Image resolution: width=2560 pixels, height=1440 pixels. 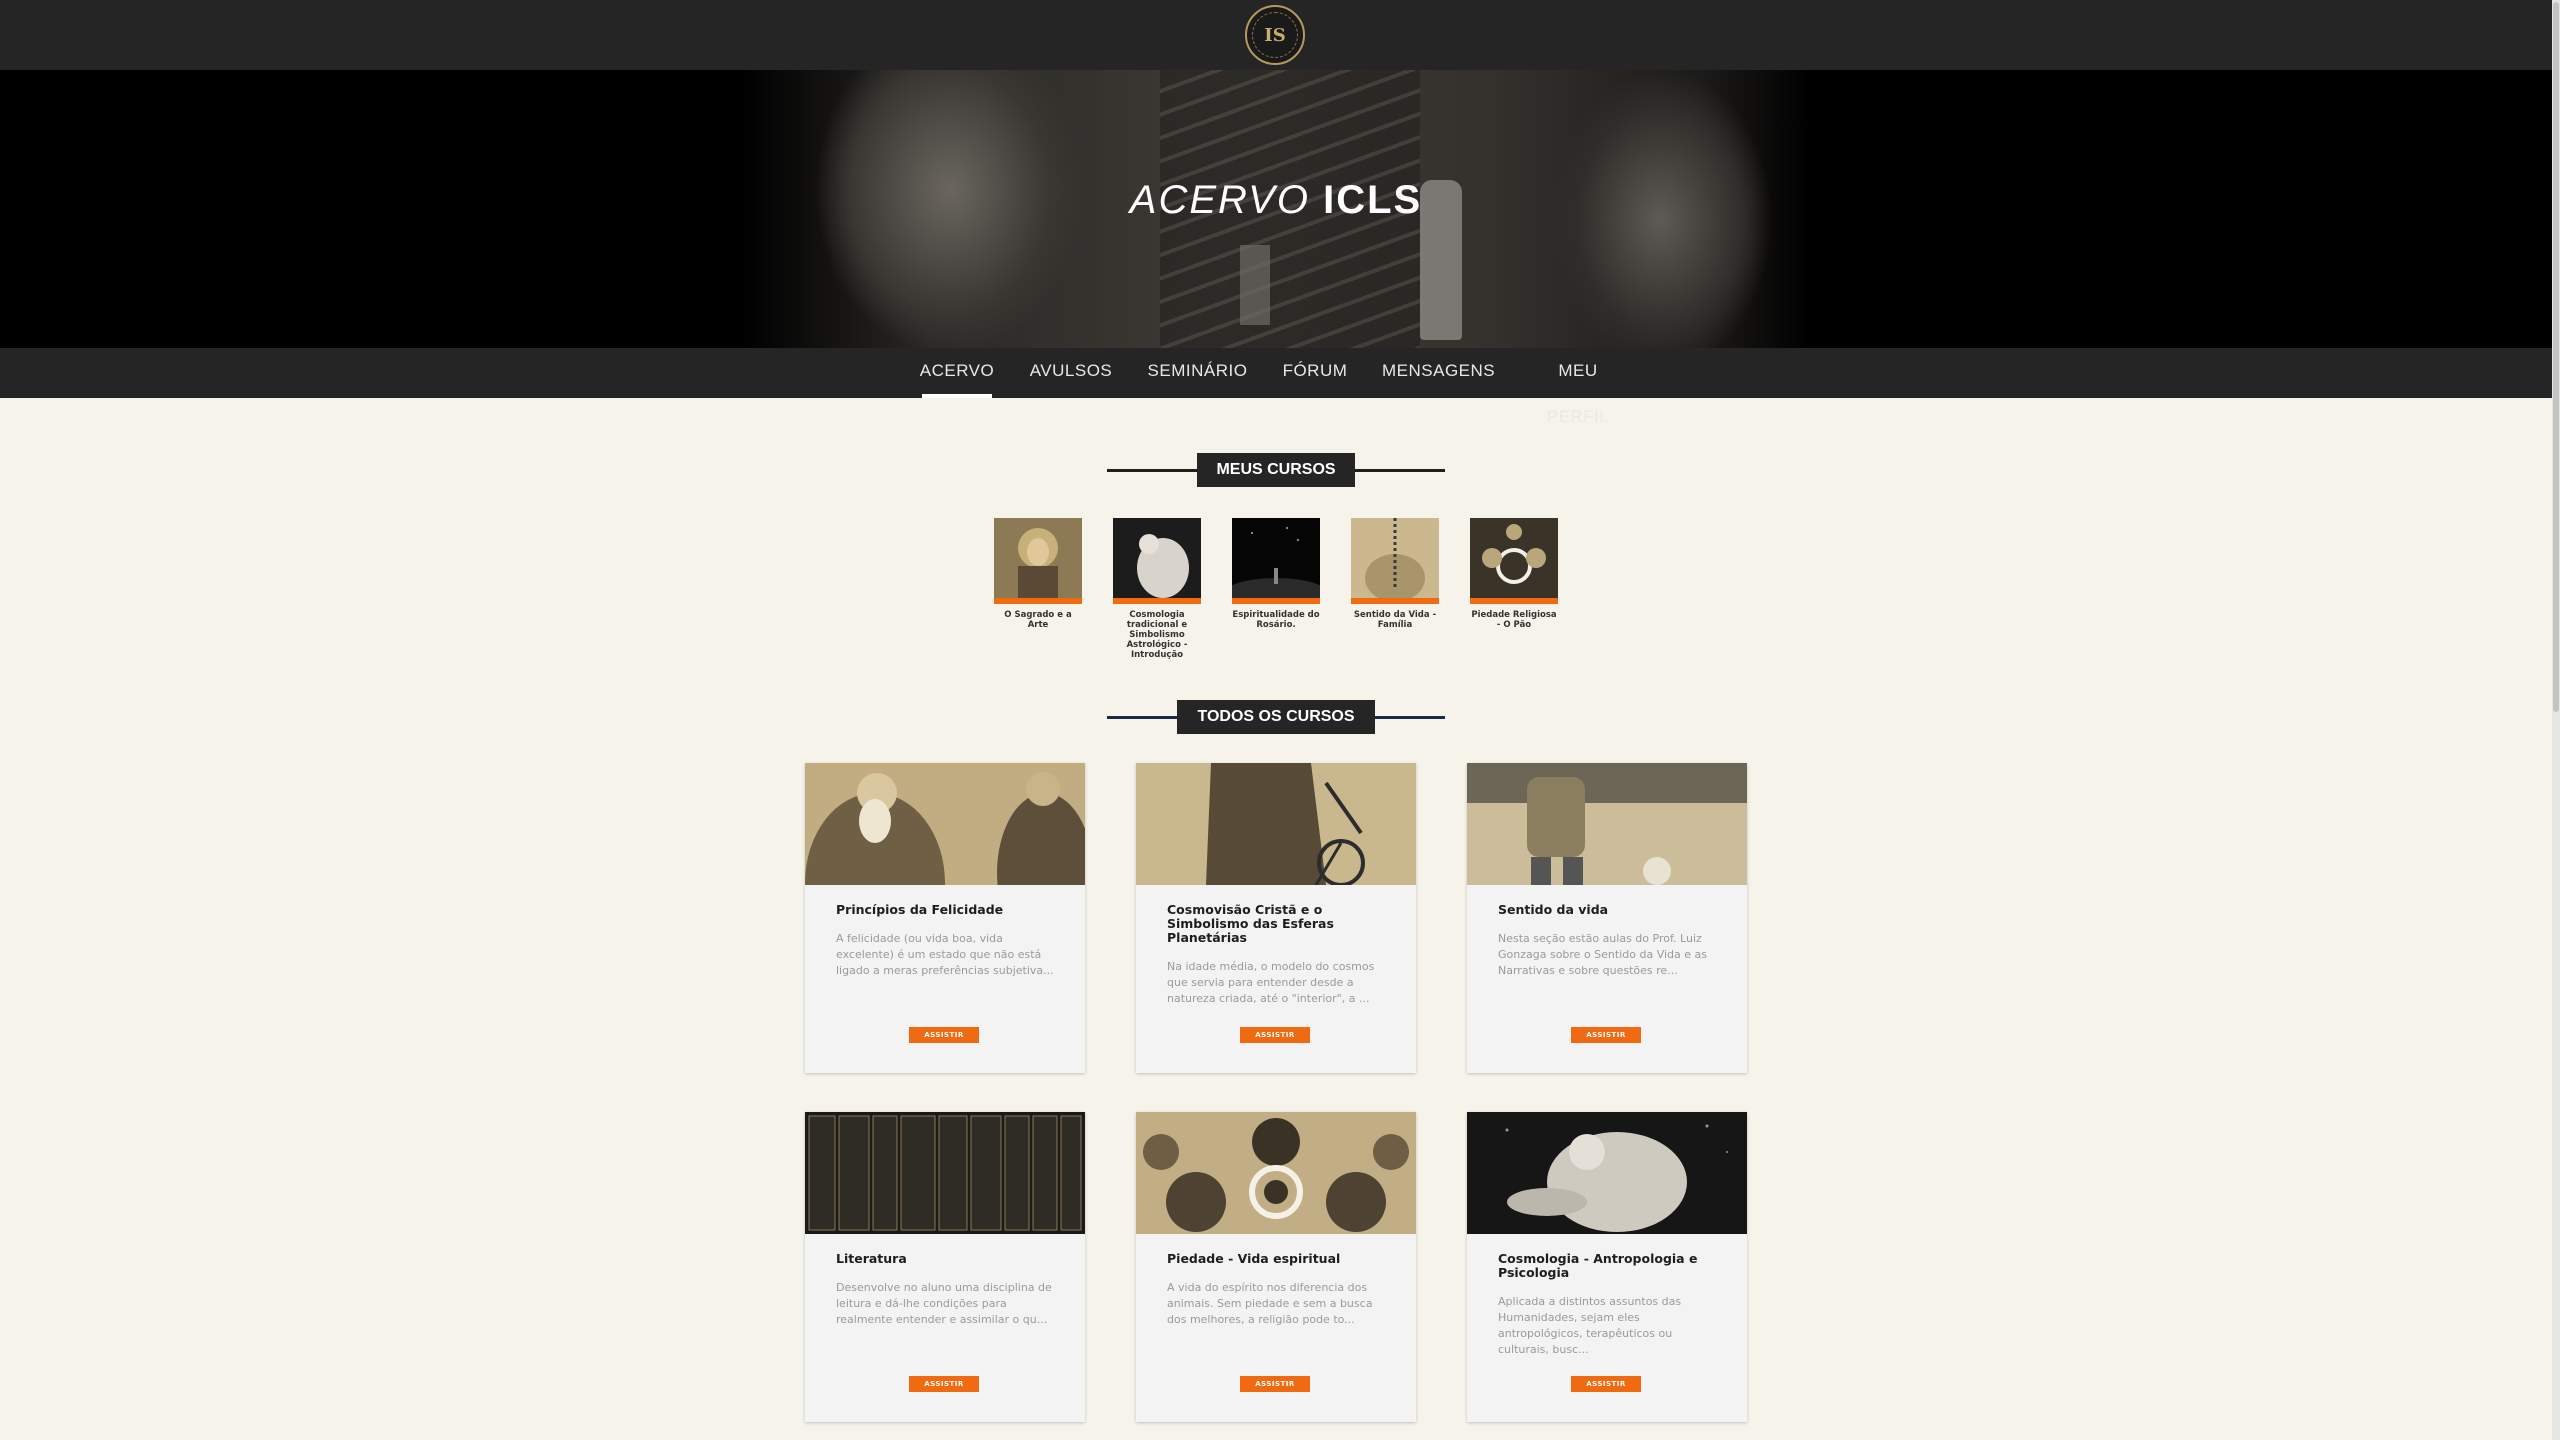 I want to click on nav-item-seminario: SEMINÁRIO, so click(x=1197, y=373).